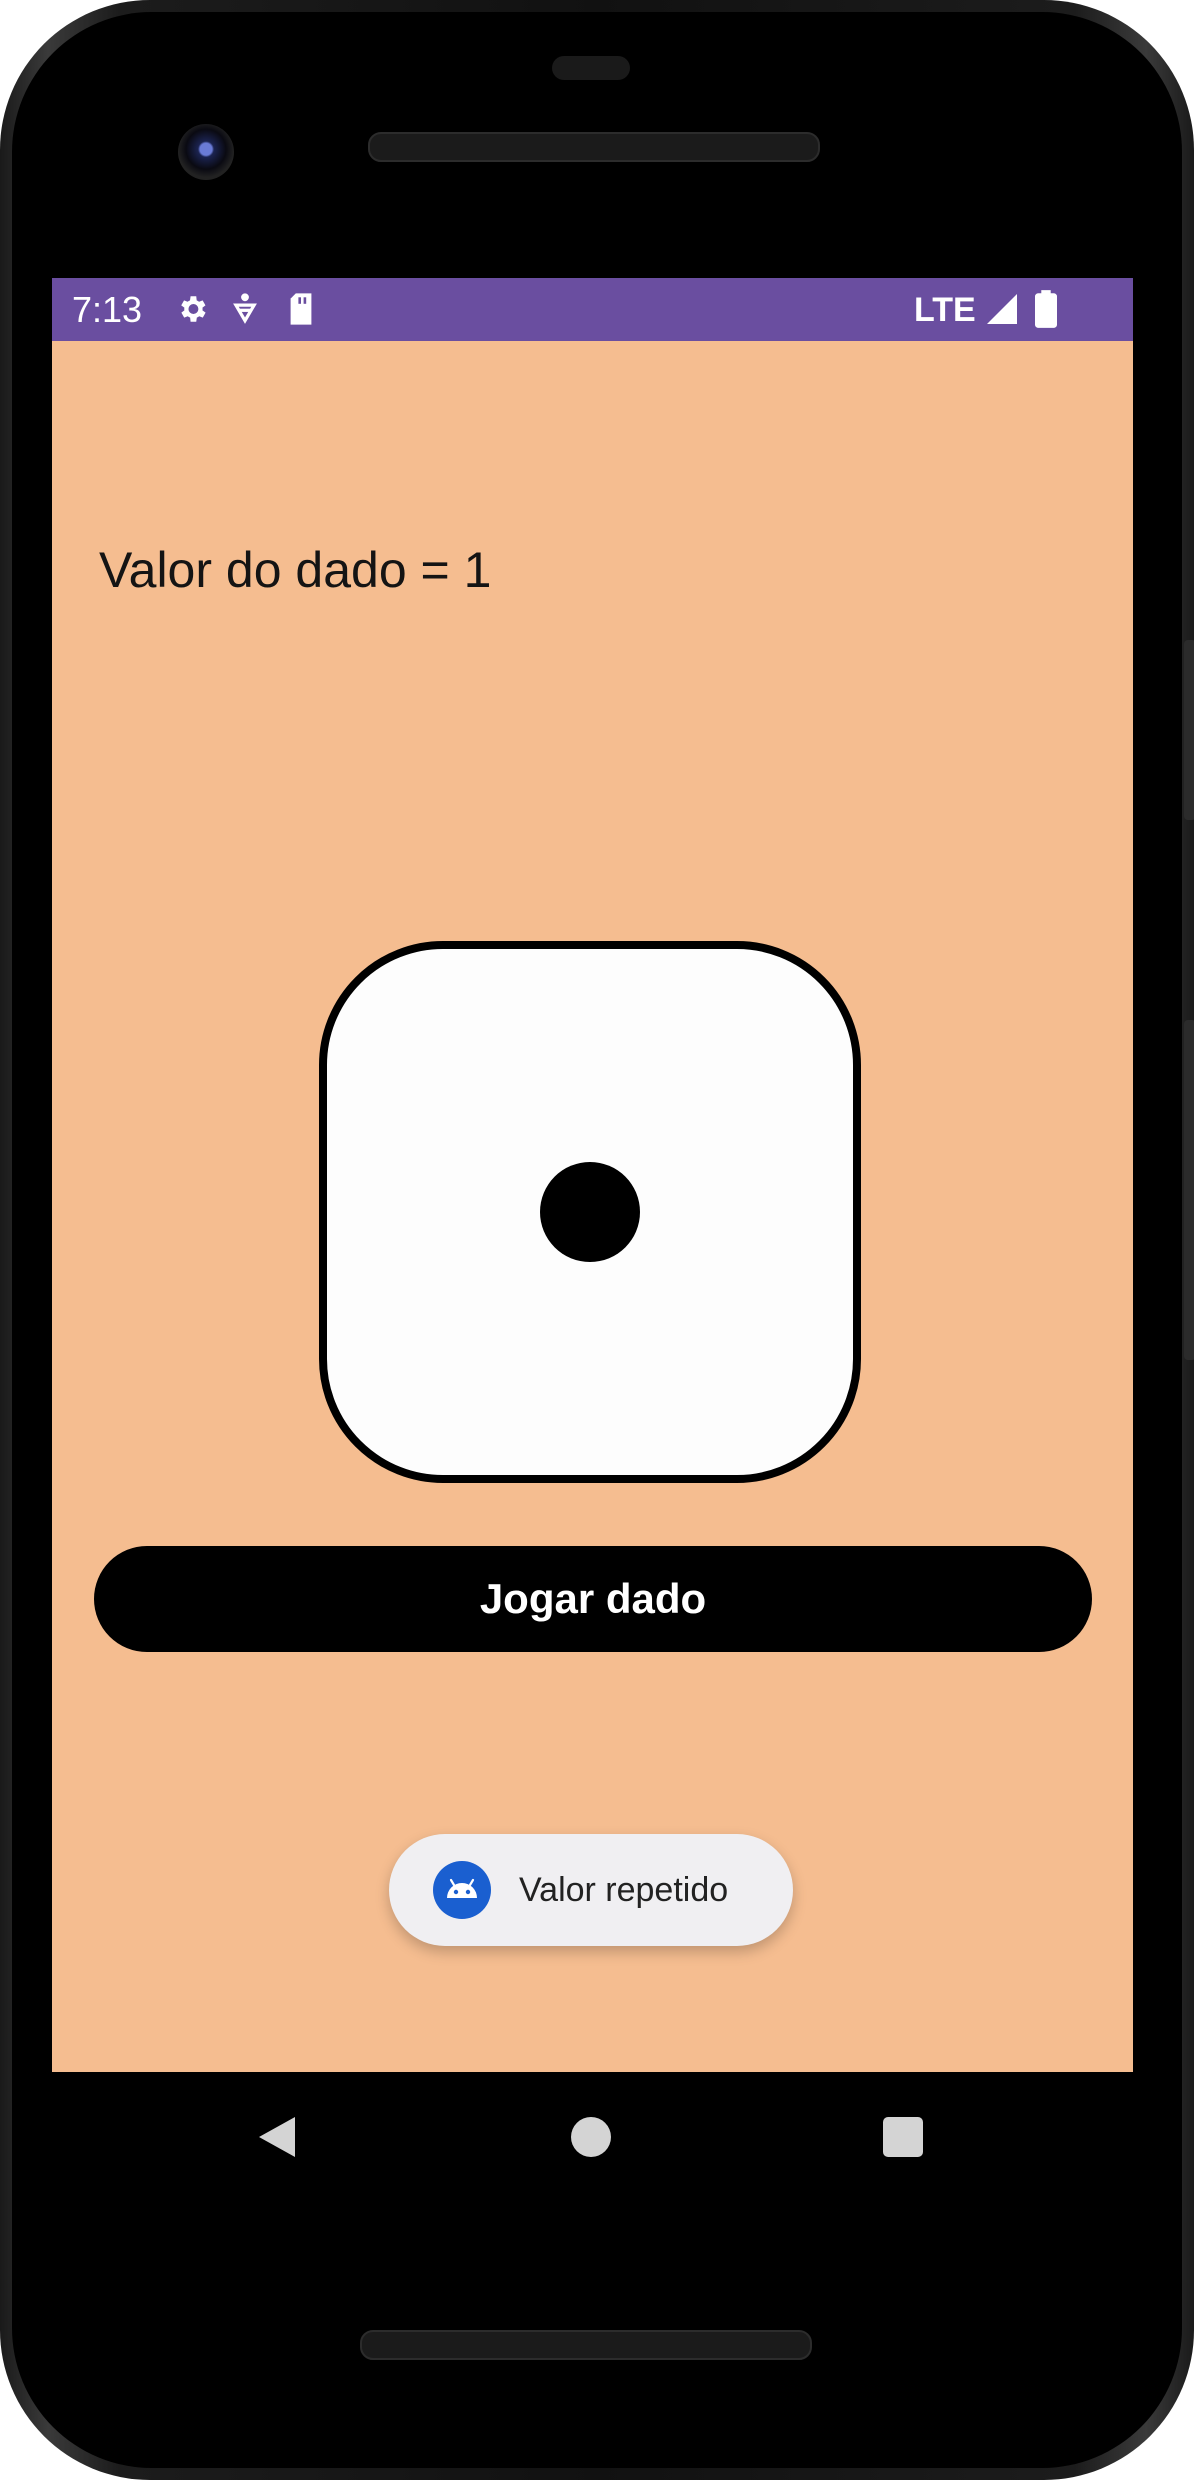 The width and height of the screenshot is (1194, 2480). I want to click on toast-message: Valor repetido, so click(591, 1890).